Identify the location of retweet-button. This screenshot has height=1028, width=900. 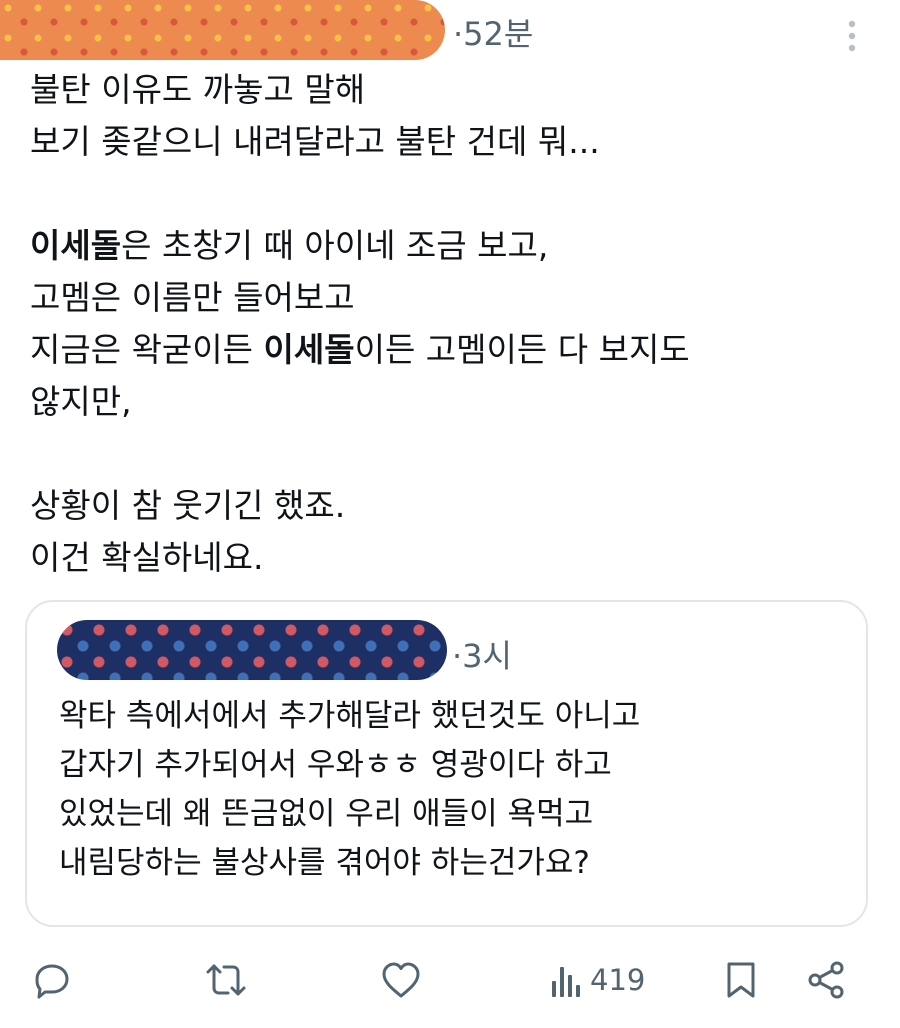
(226, 980).